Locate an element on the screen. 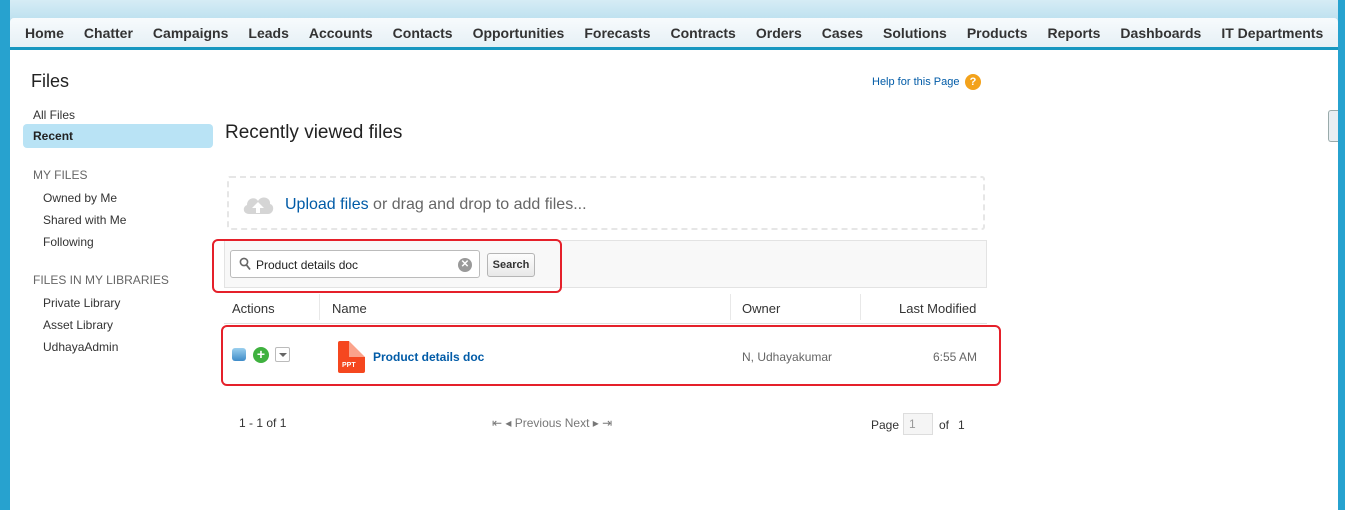  column-header-last-modified: Last Modified is located at coordinates (937, 308).